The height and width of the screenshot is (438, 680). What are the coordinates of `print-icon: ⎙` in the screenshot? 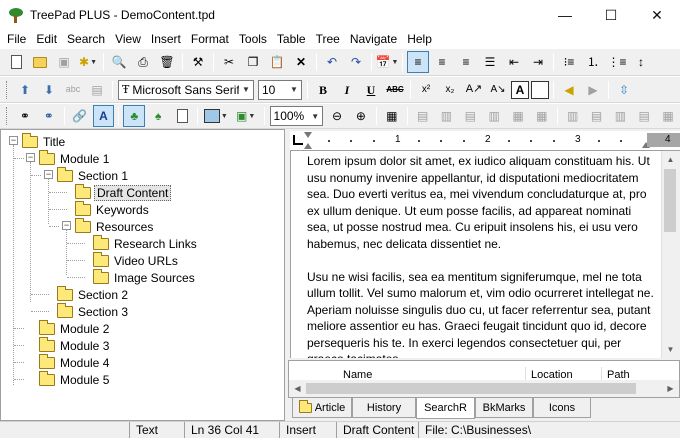 It's located at (143, 62).